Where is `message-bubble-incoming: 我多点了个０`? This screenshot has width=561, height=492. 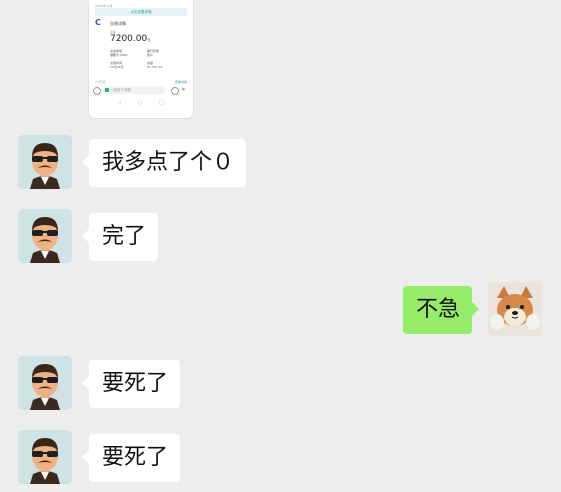
message-bubble-incoming: 我多点了个０ is located at coordinates (164, 163).